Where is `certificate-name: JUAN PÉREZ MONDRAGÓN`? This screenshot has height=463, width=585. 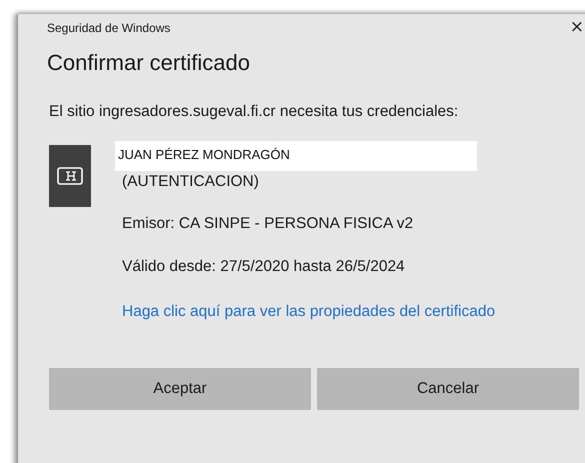
certificate-name: JUAN PÉREZ MONDRAGÓN is located at coordinates (296, 156).